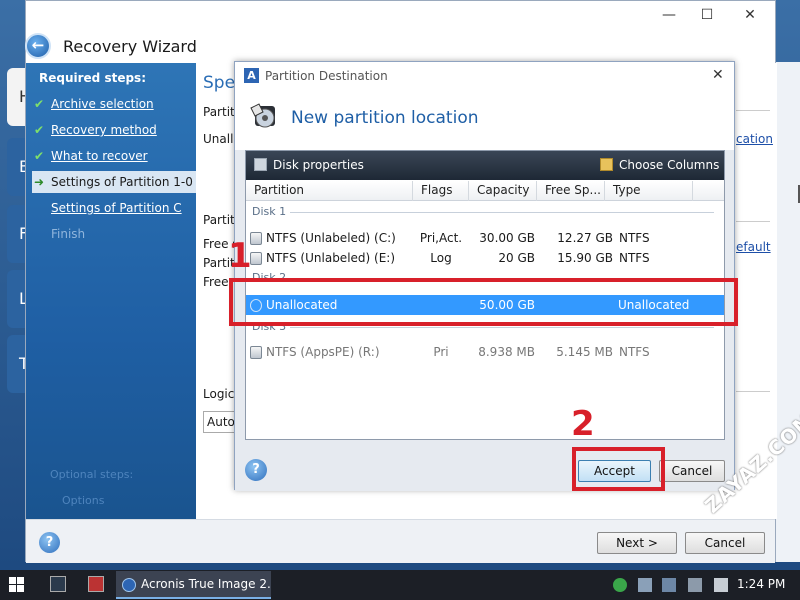 The image size is (800, 600). I want to click on acronis-icon, so click(129, 585).